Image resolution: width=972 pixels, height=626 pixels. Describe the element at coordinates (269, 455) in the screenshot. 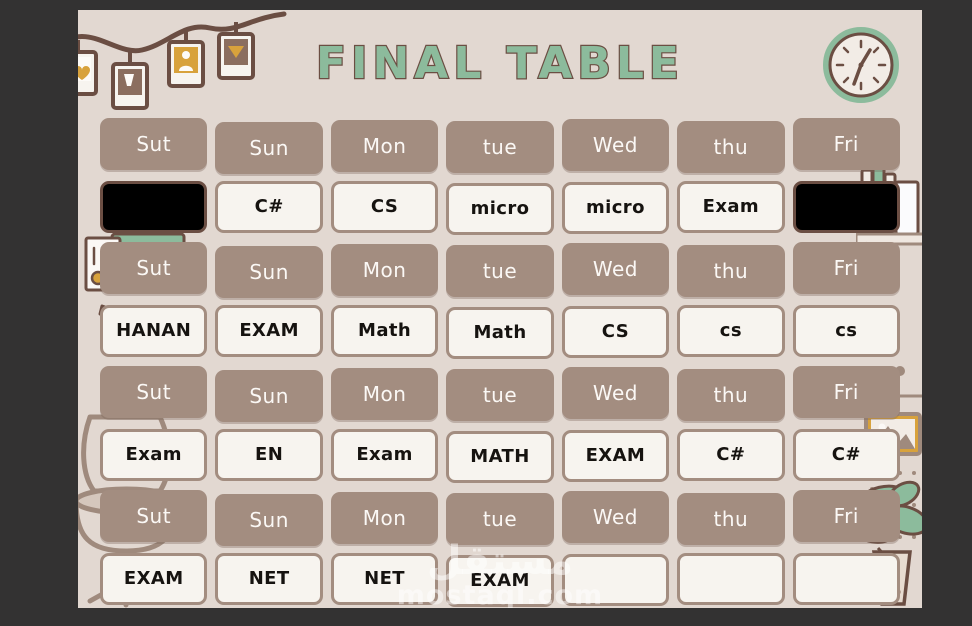

I see `schedule-cell: EN` at that location.